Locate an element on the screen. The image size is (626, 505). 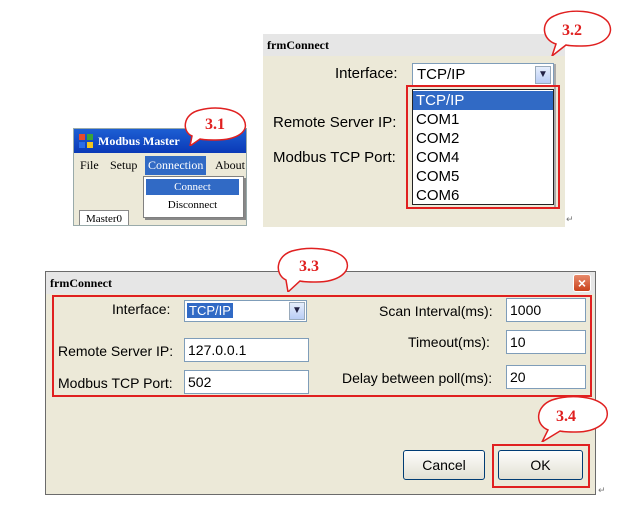
menu-connection: Connection is located at coordinates (176, 165).